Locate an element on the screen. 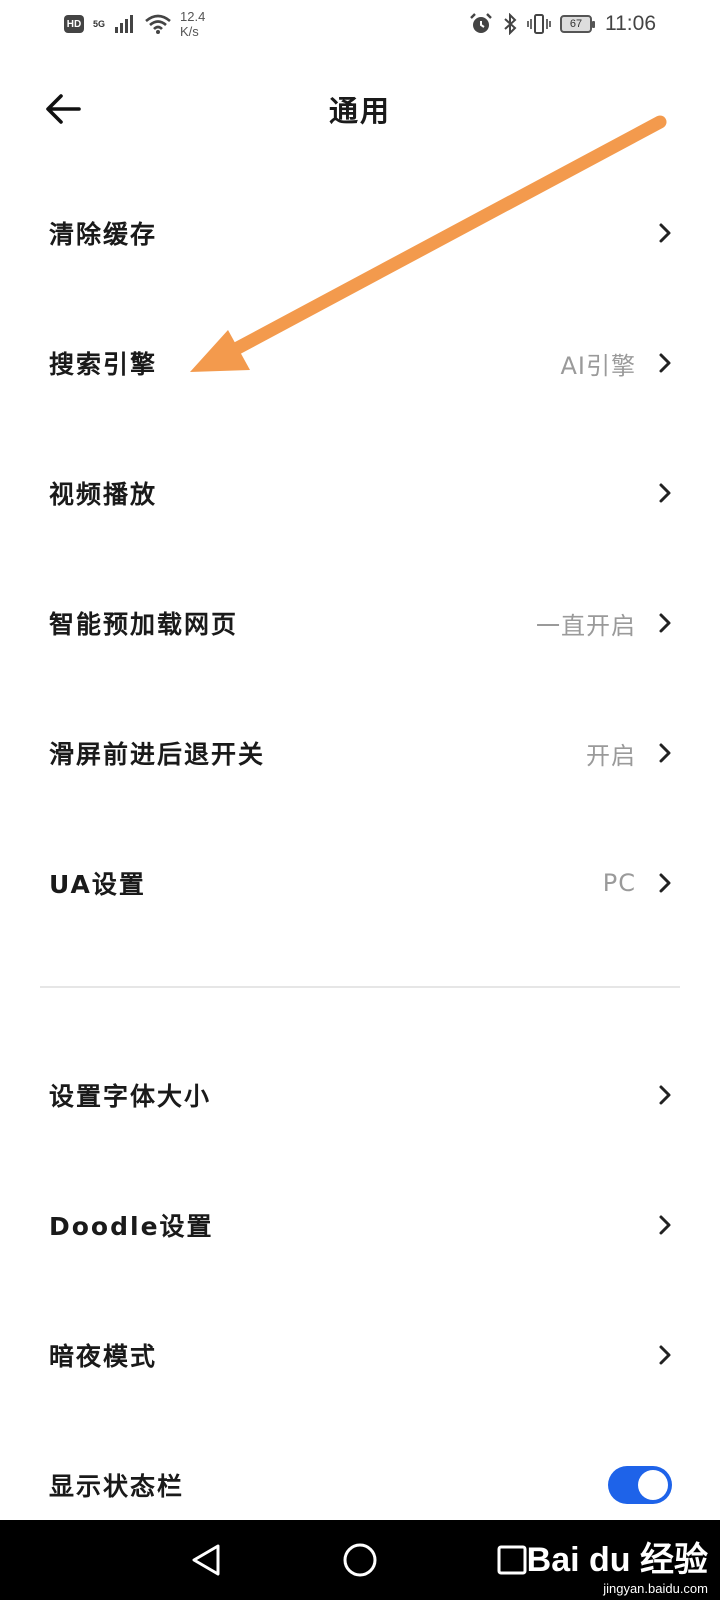 The image size is (720, 1600). setting-right: PC is located at coordinates (637, 883).